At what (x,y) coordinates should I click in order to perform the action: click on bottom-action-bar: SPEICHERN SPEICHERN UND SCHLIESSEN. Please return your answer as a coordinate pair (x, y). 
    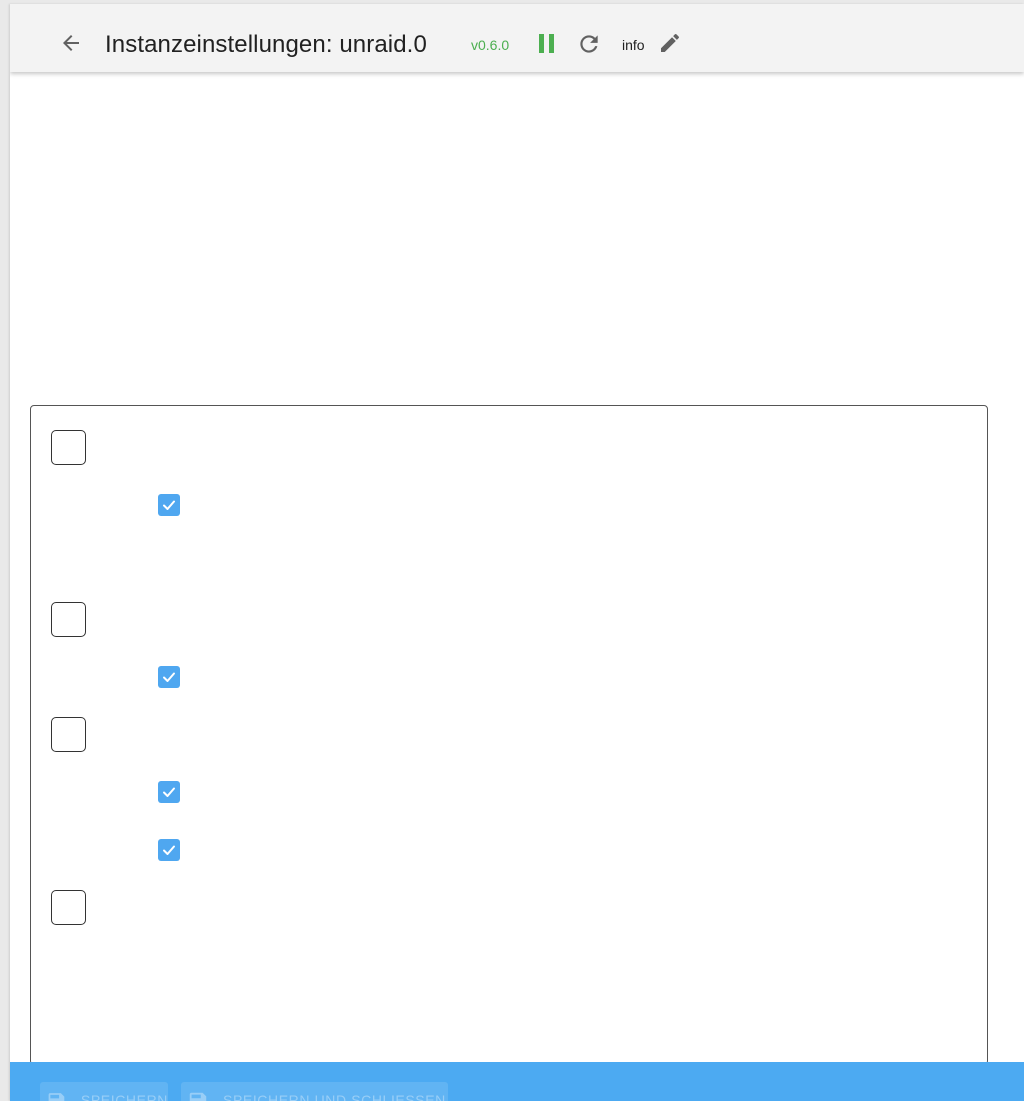
    Looking at the image, I should click on (517, 1081).